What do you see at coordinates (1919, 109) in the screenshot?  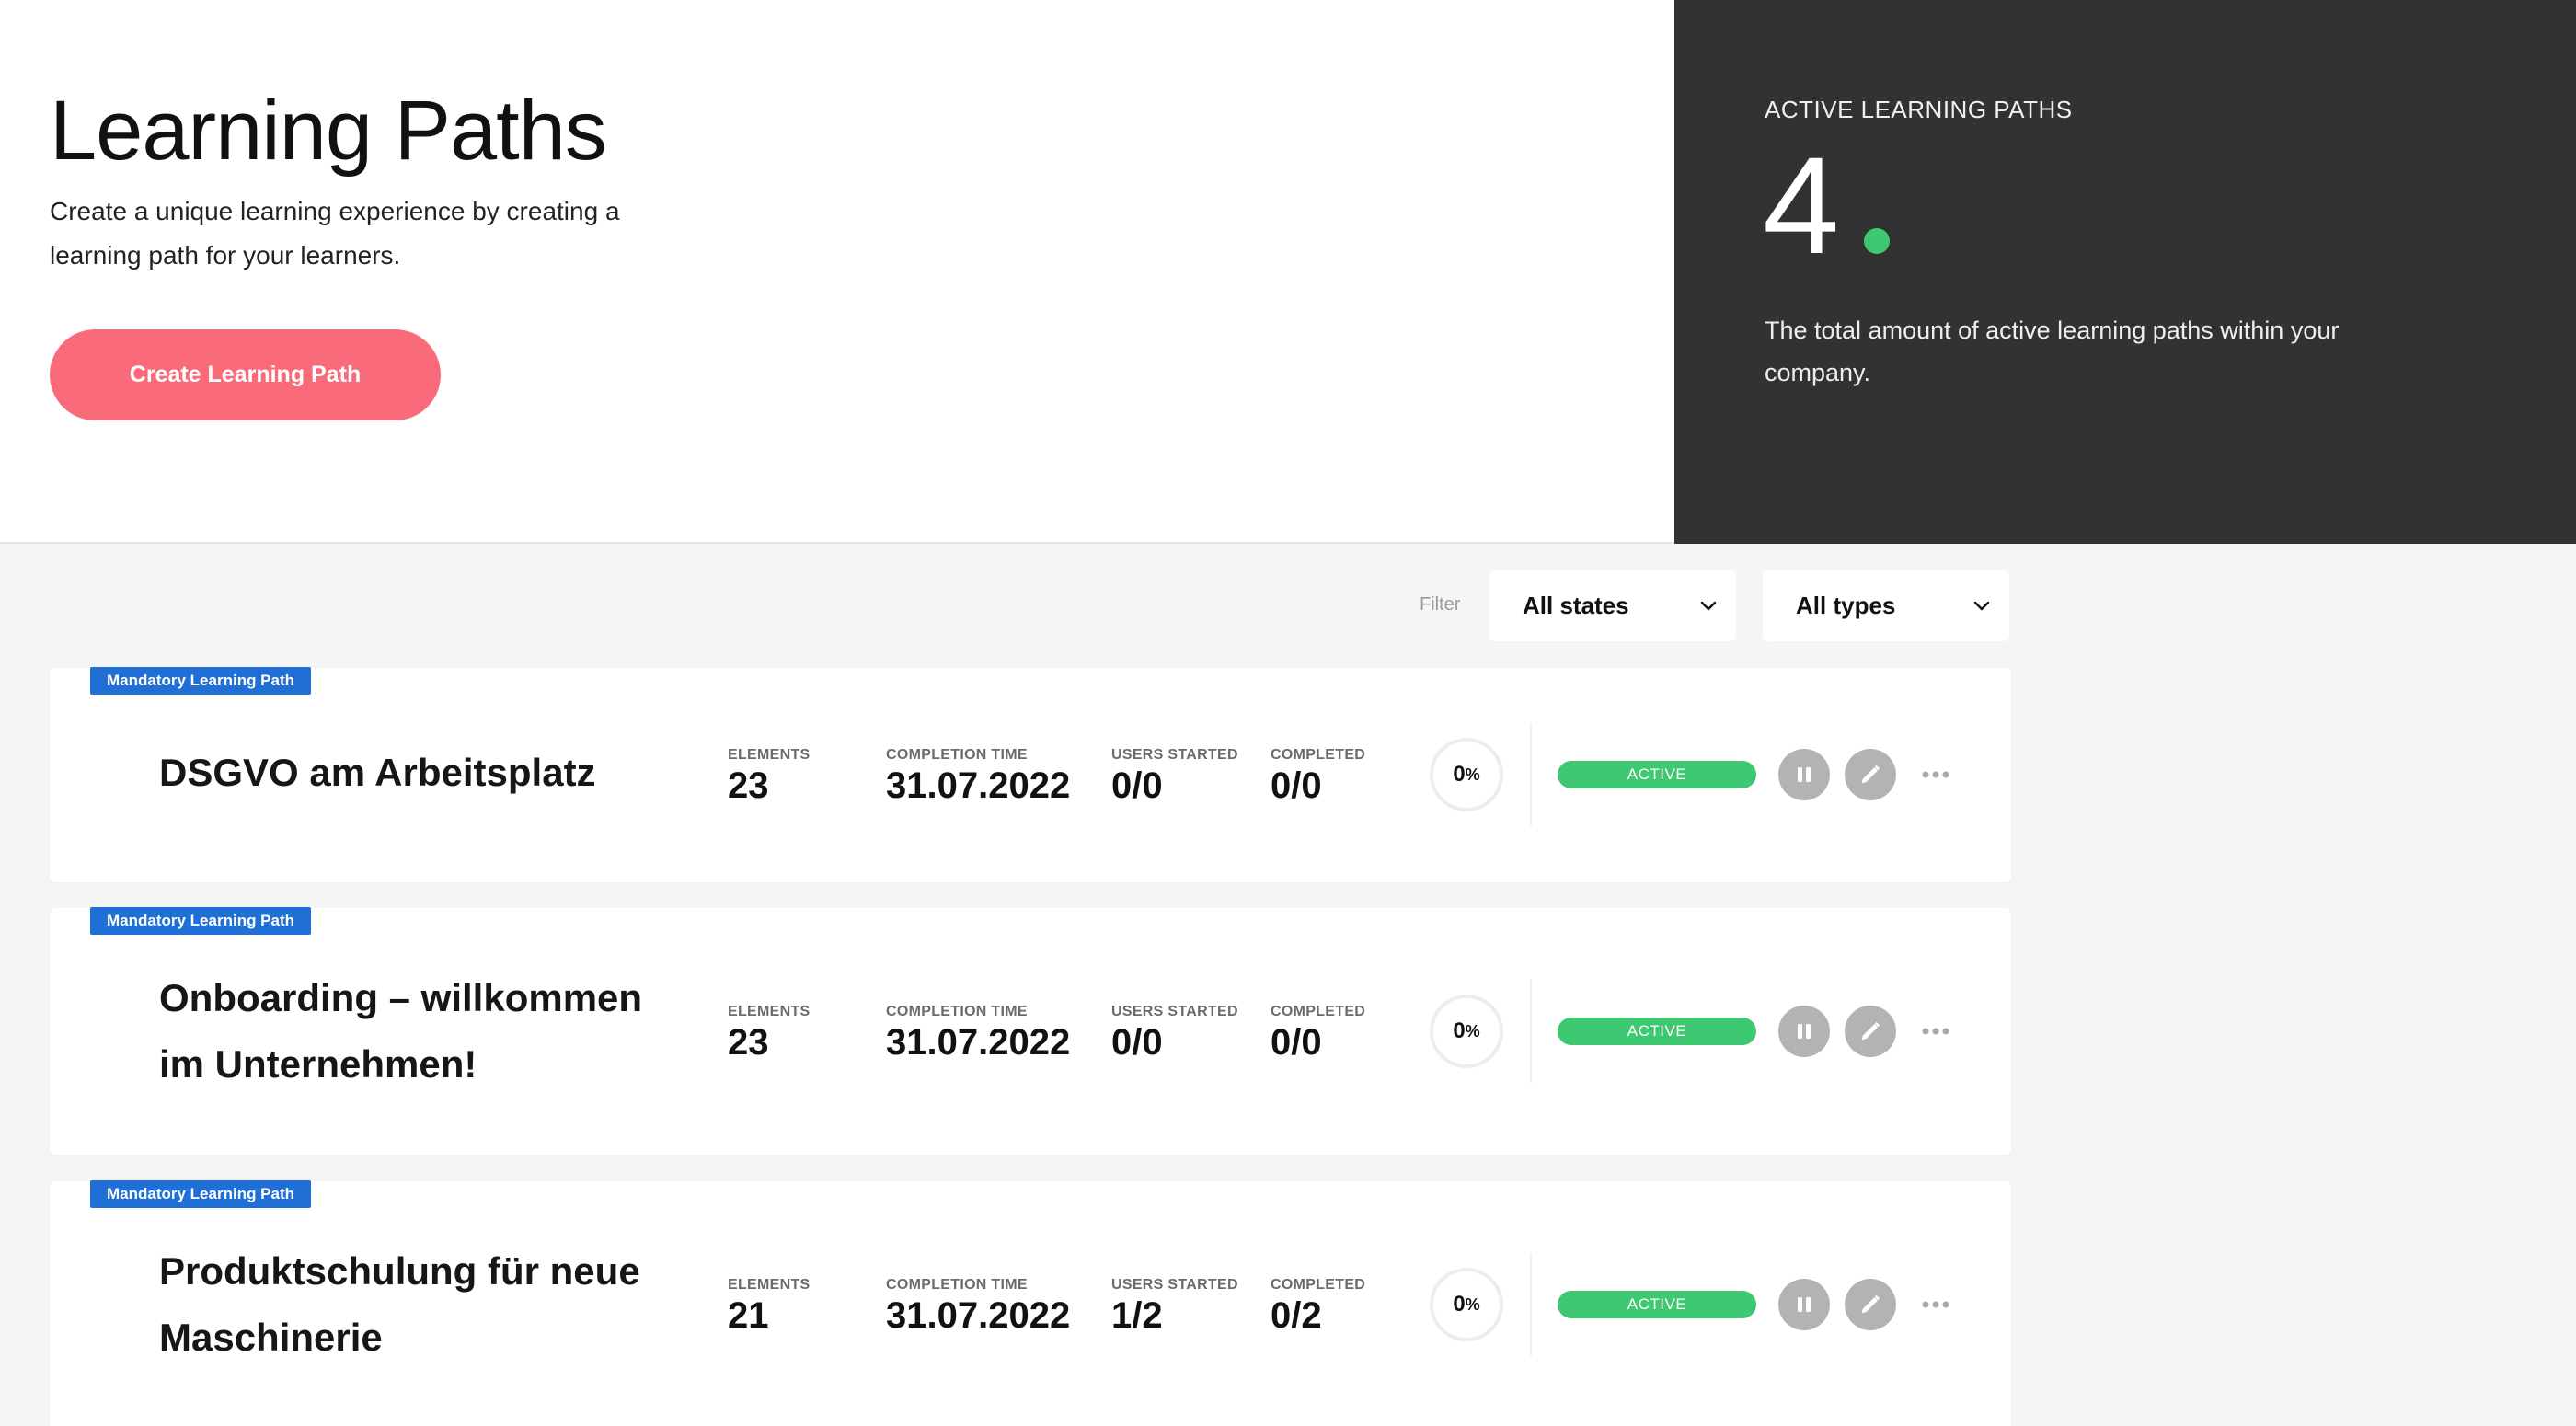 I see `active-paths-label: ACTIVE LEARNING PATHS` at bounding box center [1919, 109].